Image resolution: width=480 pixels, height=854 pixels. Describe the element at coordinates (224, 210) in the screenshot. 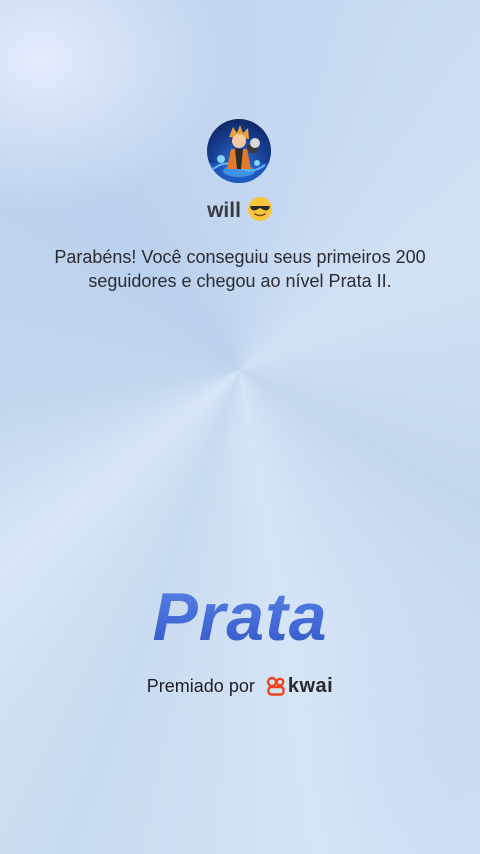

I see `username: will` at that location.